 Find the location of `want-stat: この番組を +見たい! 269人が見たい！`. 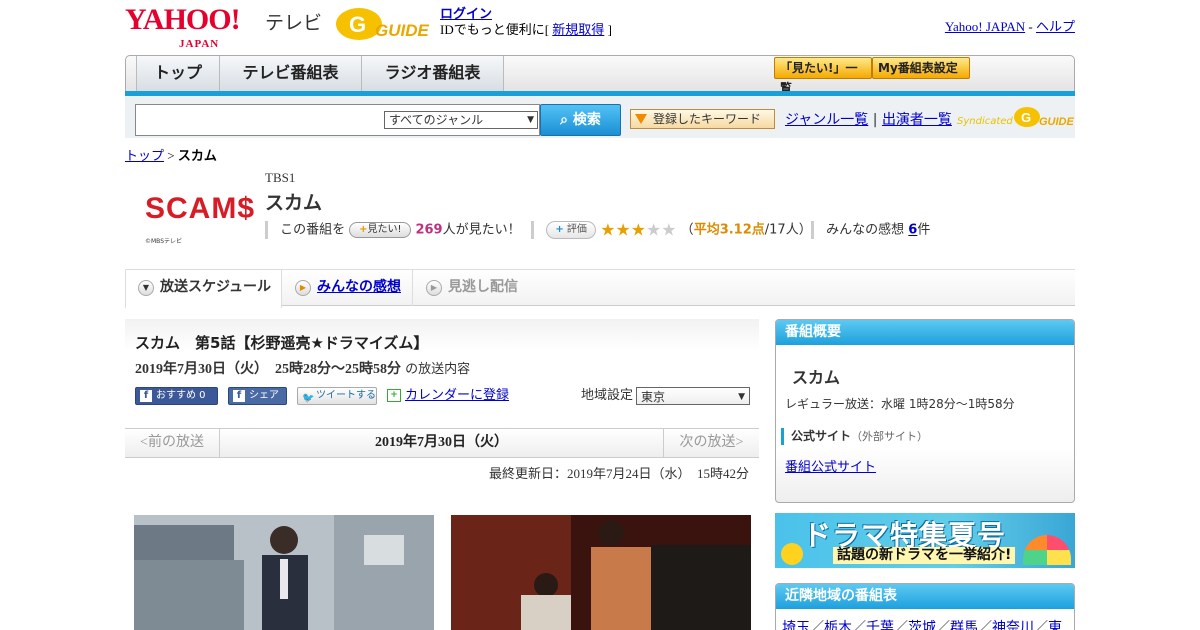

want-stat: この番組を +見たい! 269人が見たい！ is located at coordinates (393, 230).